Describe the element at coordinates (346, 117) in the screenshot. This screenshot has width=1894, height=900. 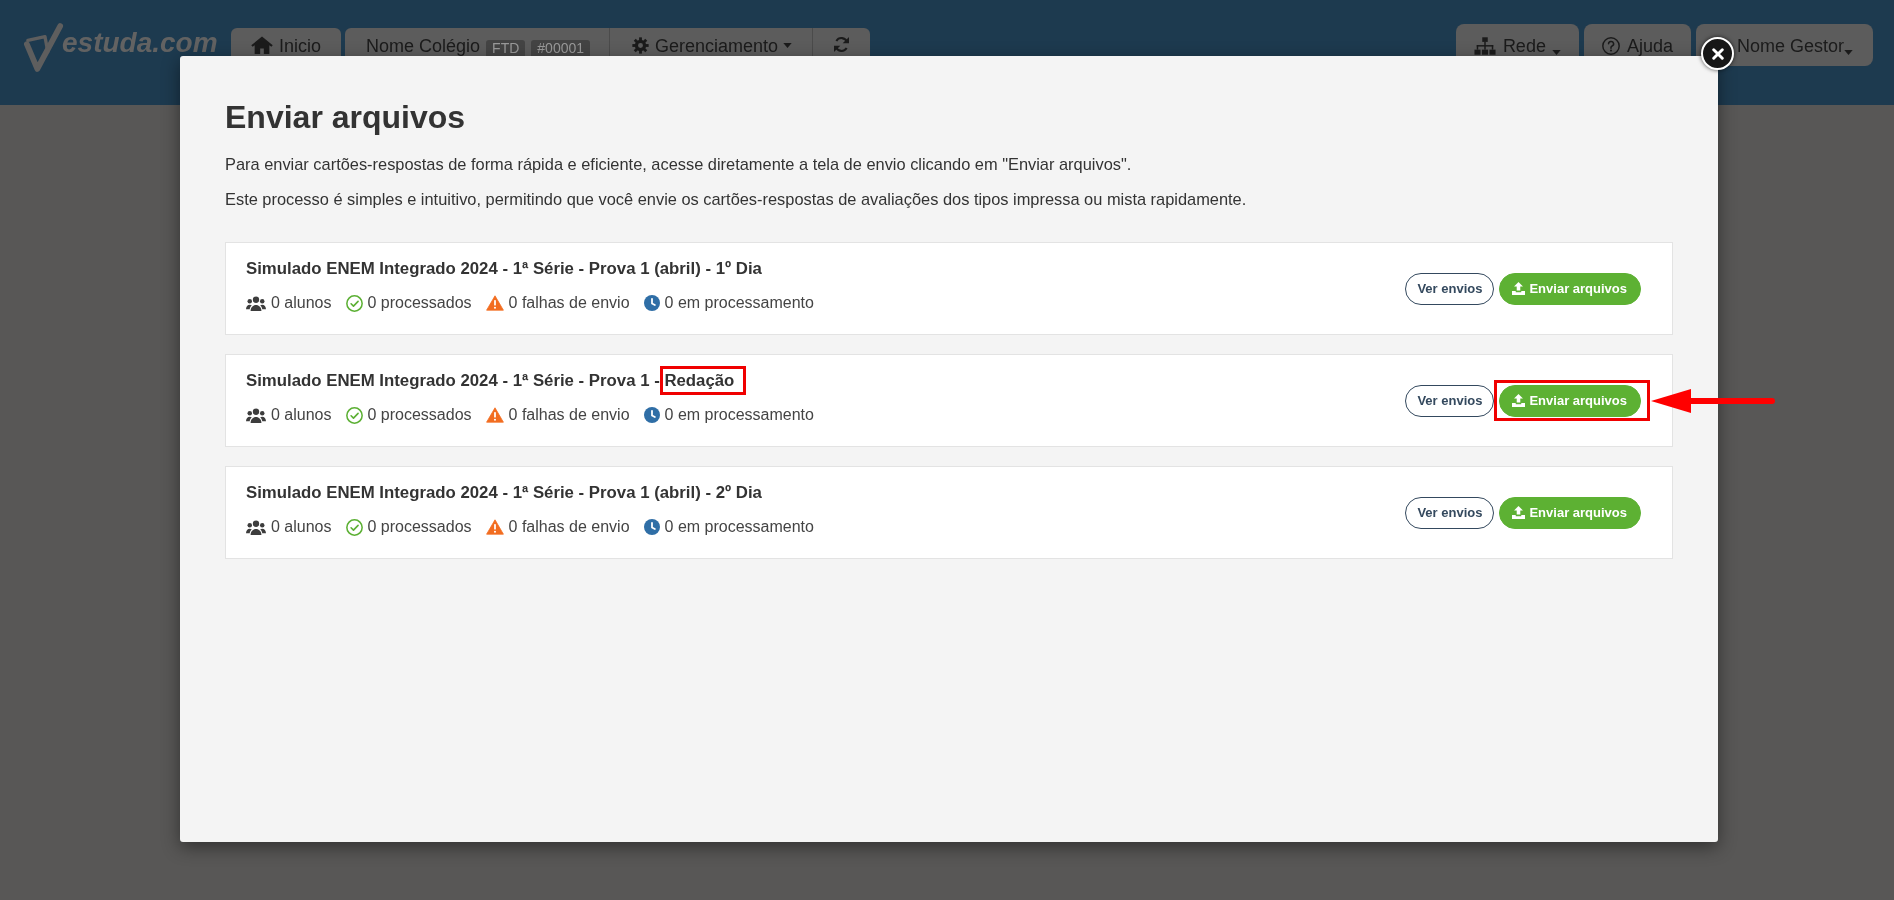
I see `modal-title: Enviar arquivos` at that location.